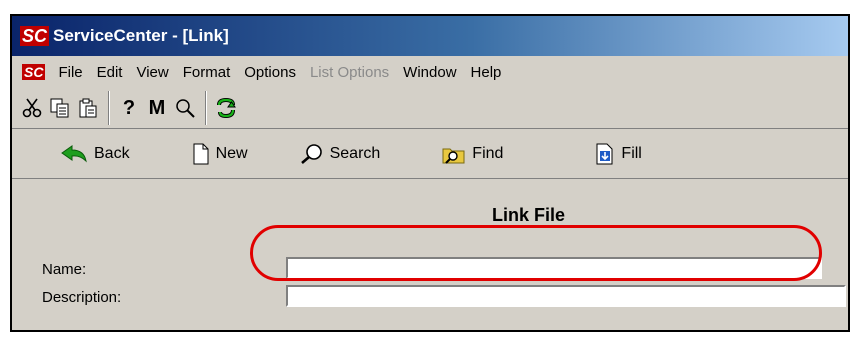 This screenshot has width=850, height=339. Describe the element at coordinates (430, 36) in the screenshot. I see `title-bar: SC ServiceCenter - [Link]` at that location.